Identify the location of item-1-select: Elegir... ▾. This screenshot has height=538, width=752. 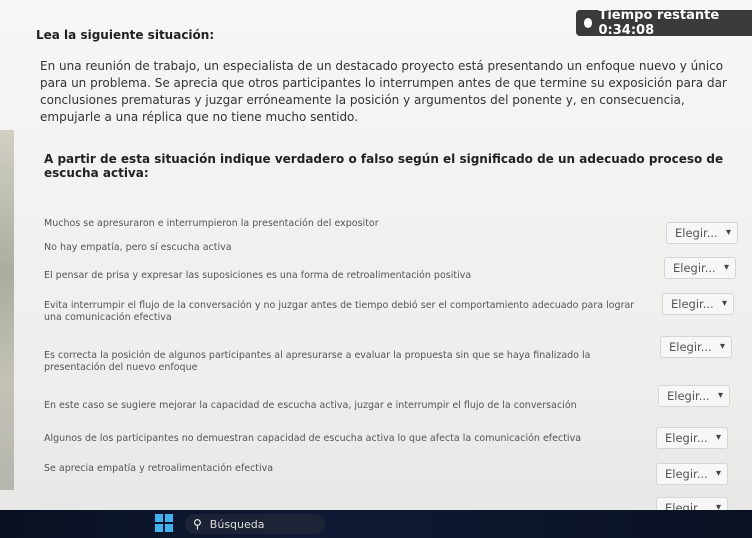
(702, 233).